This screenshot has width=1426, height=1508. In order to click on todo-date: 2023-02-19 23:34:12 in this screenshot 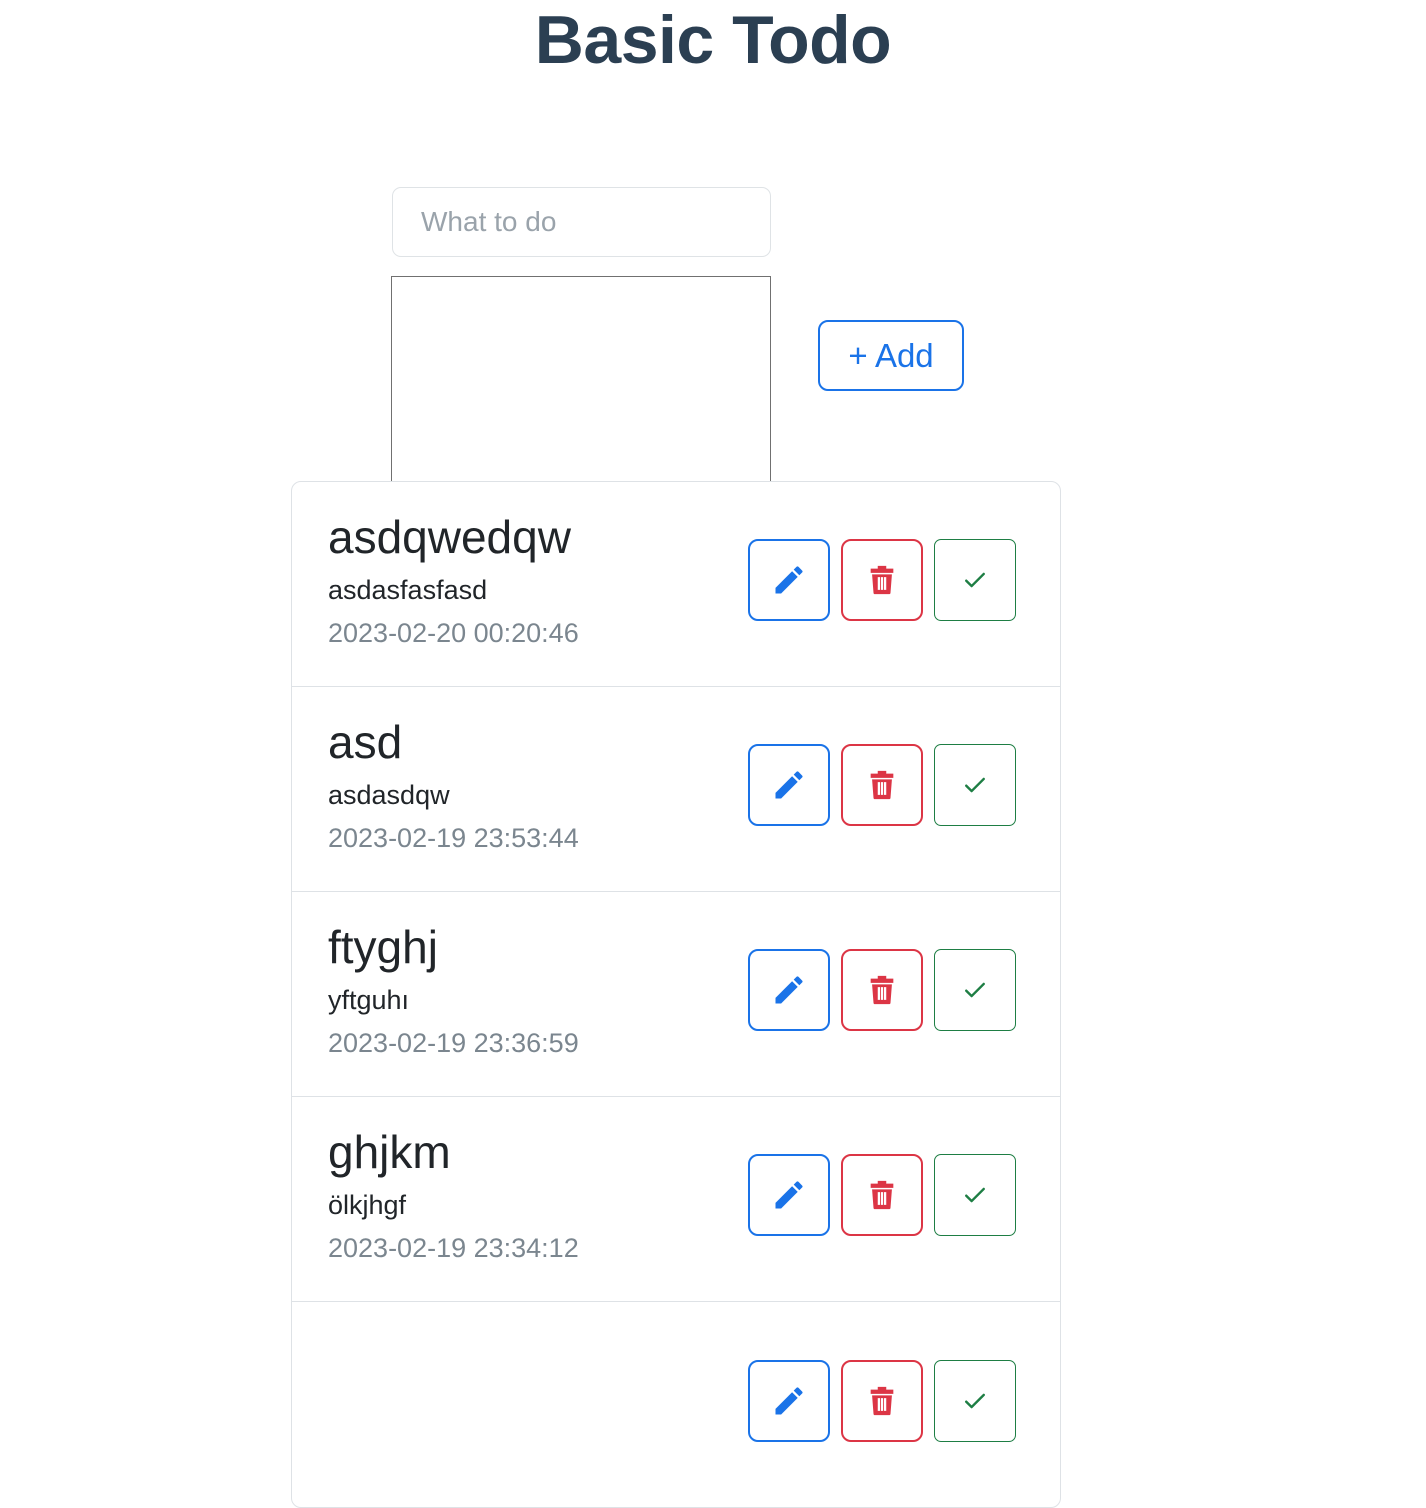, I will do `click(453, 1248)`.